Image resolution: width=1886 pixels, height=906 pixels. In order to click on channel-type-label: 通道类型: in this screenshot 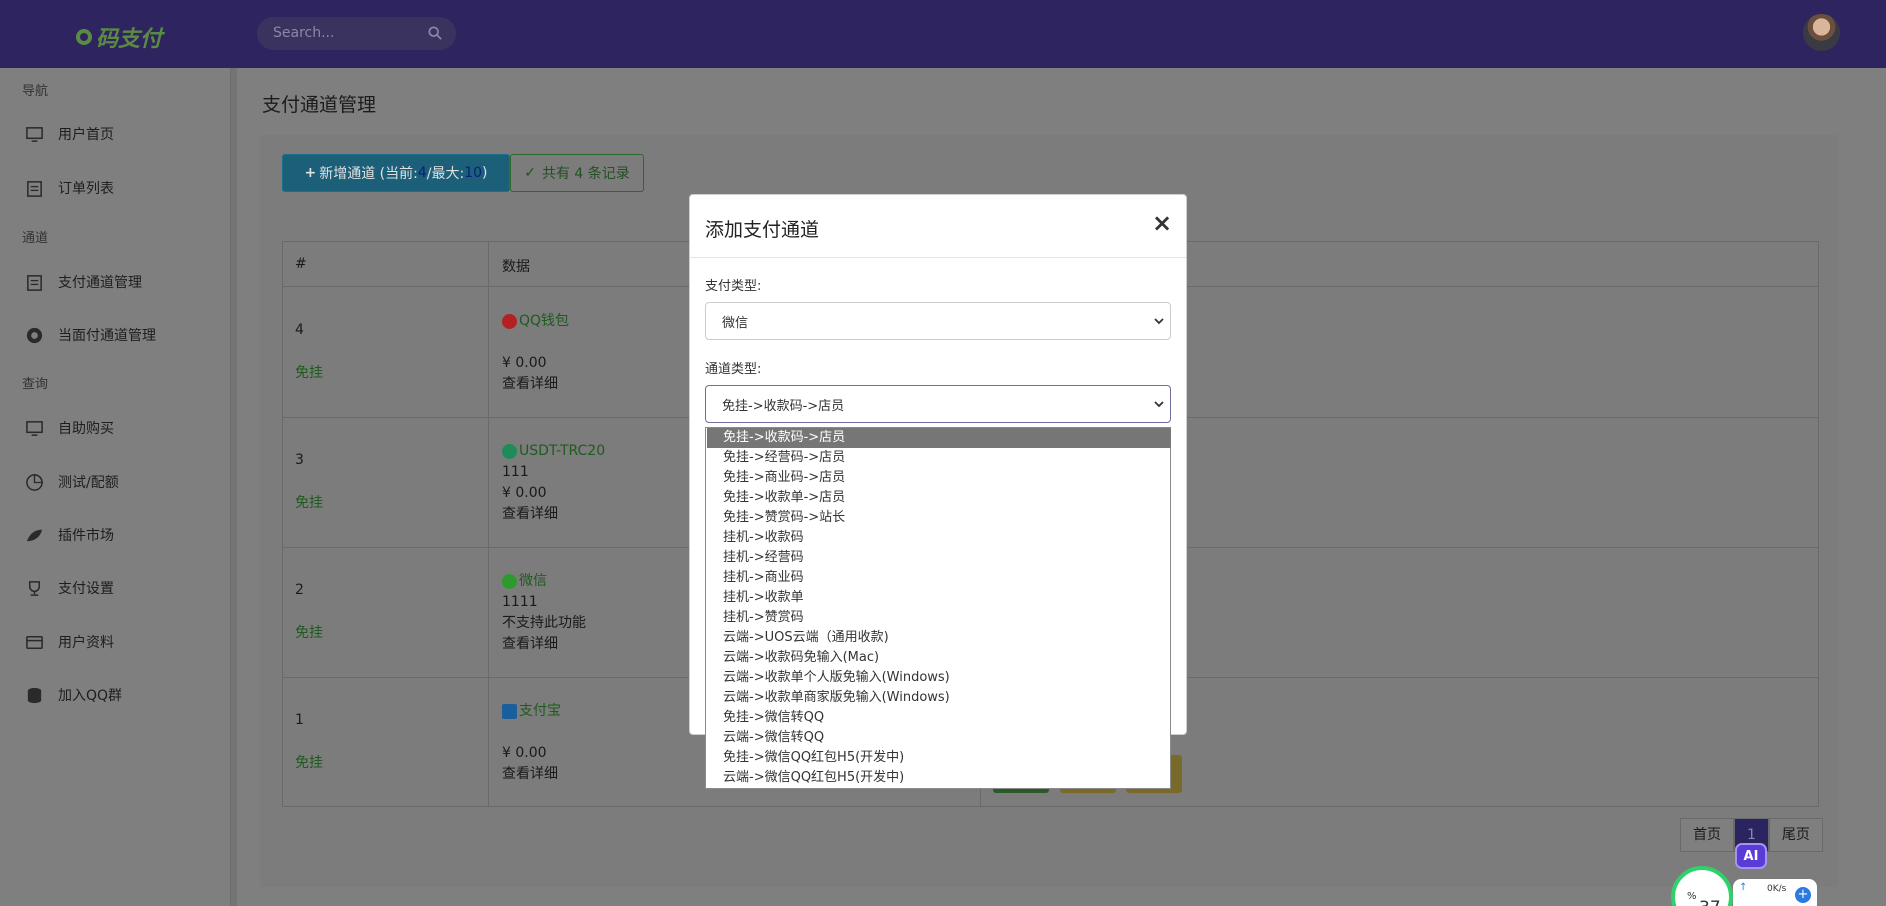, I will do `click(733, 369)`.